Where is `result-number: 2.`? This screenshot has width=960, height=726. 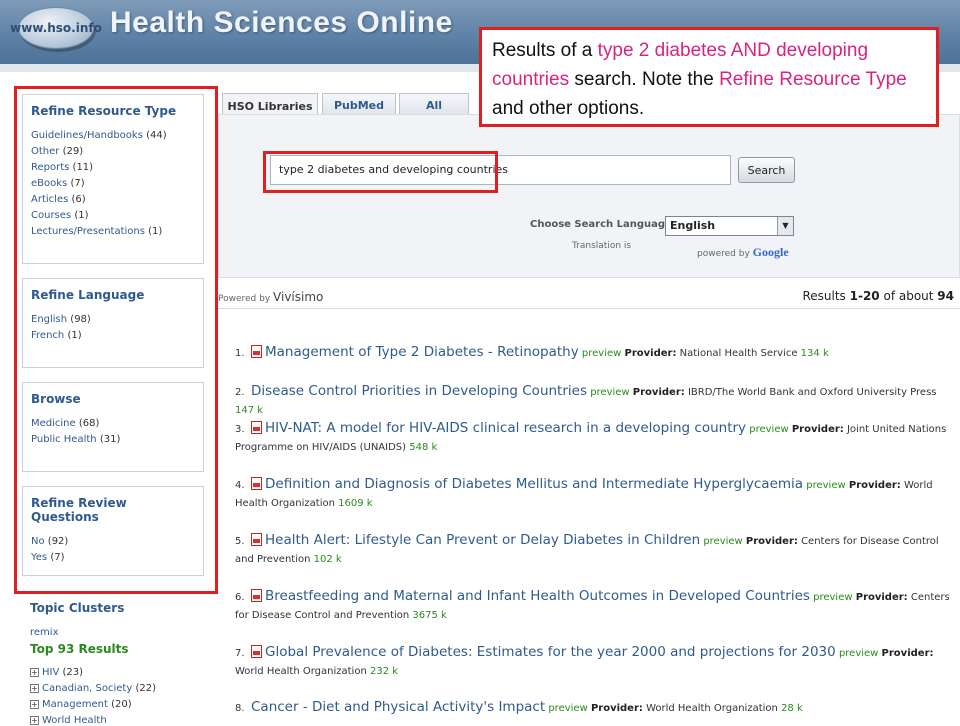
result-number: 2. is located at coordinates (240, 392).